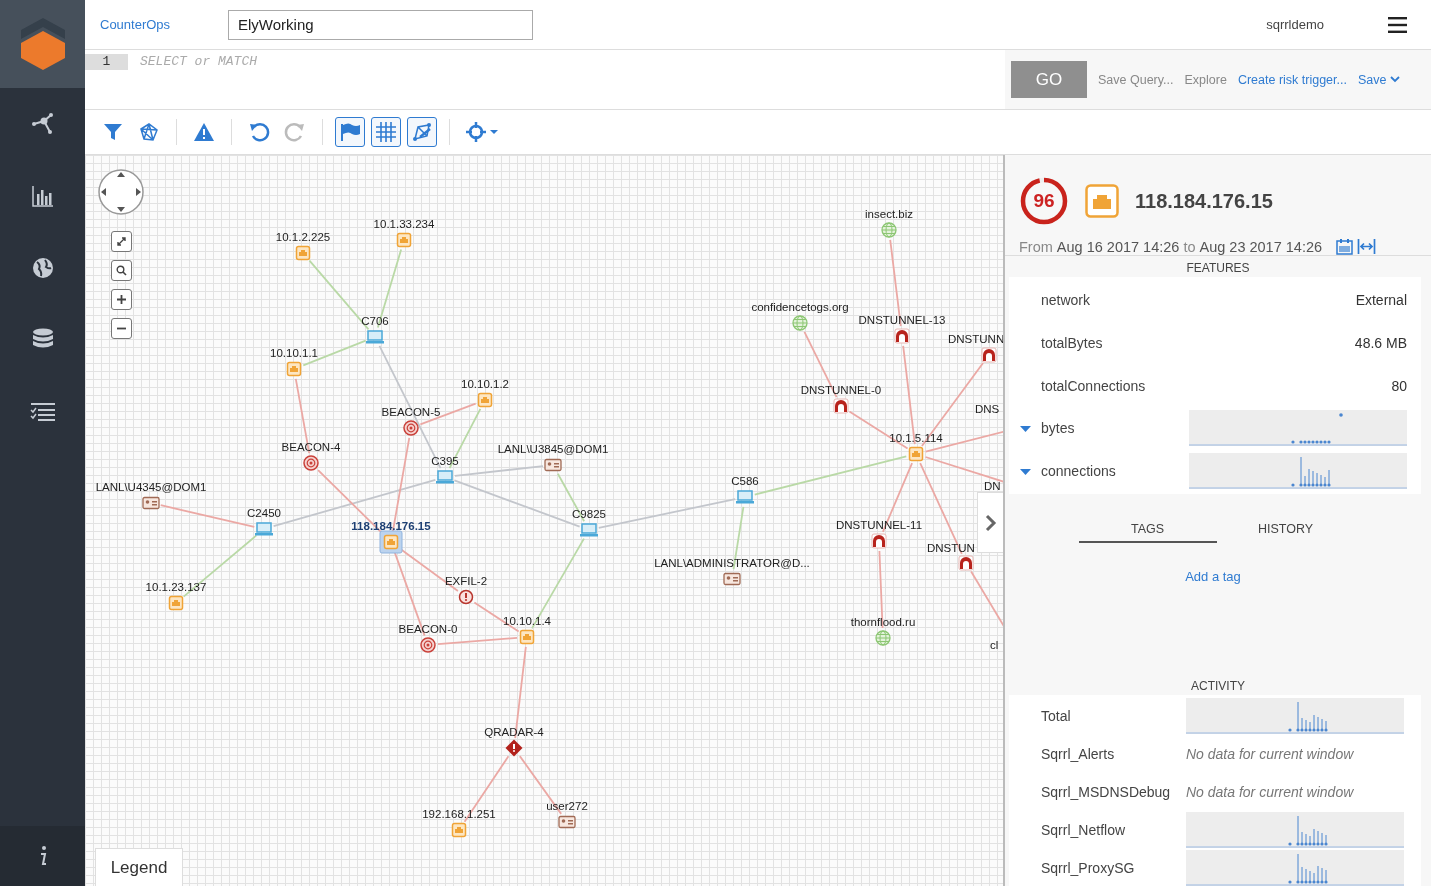  I want to click on grid-tool, so click(386, 132).